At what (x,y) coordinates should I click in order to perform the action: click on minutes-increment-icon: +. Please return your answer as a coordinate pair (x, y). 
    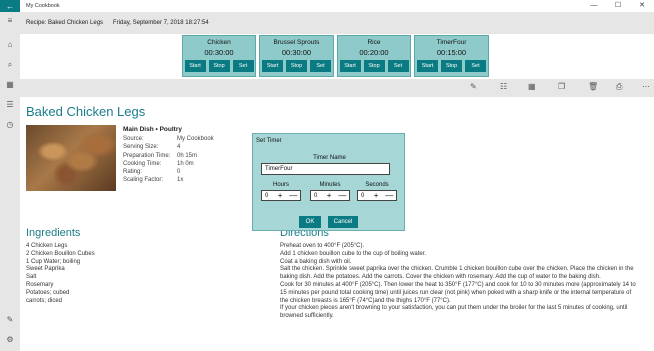
    Looking at the image, I should click on (329, 196).